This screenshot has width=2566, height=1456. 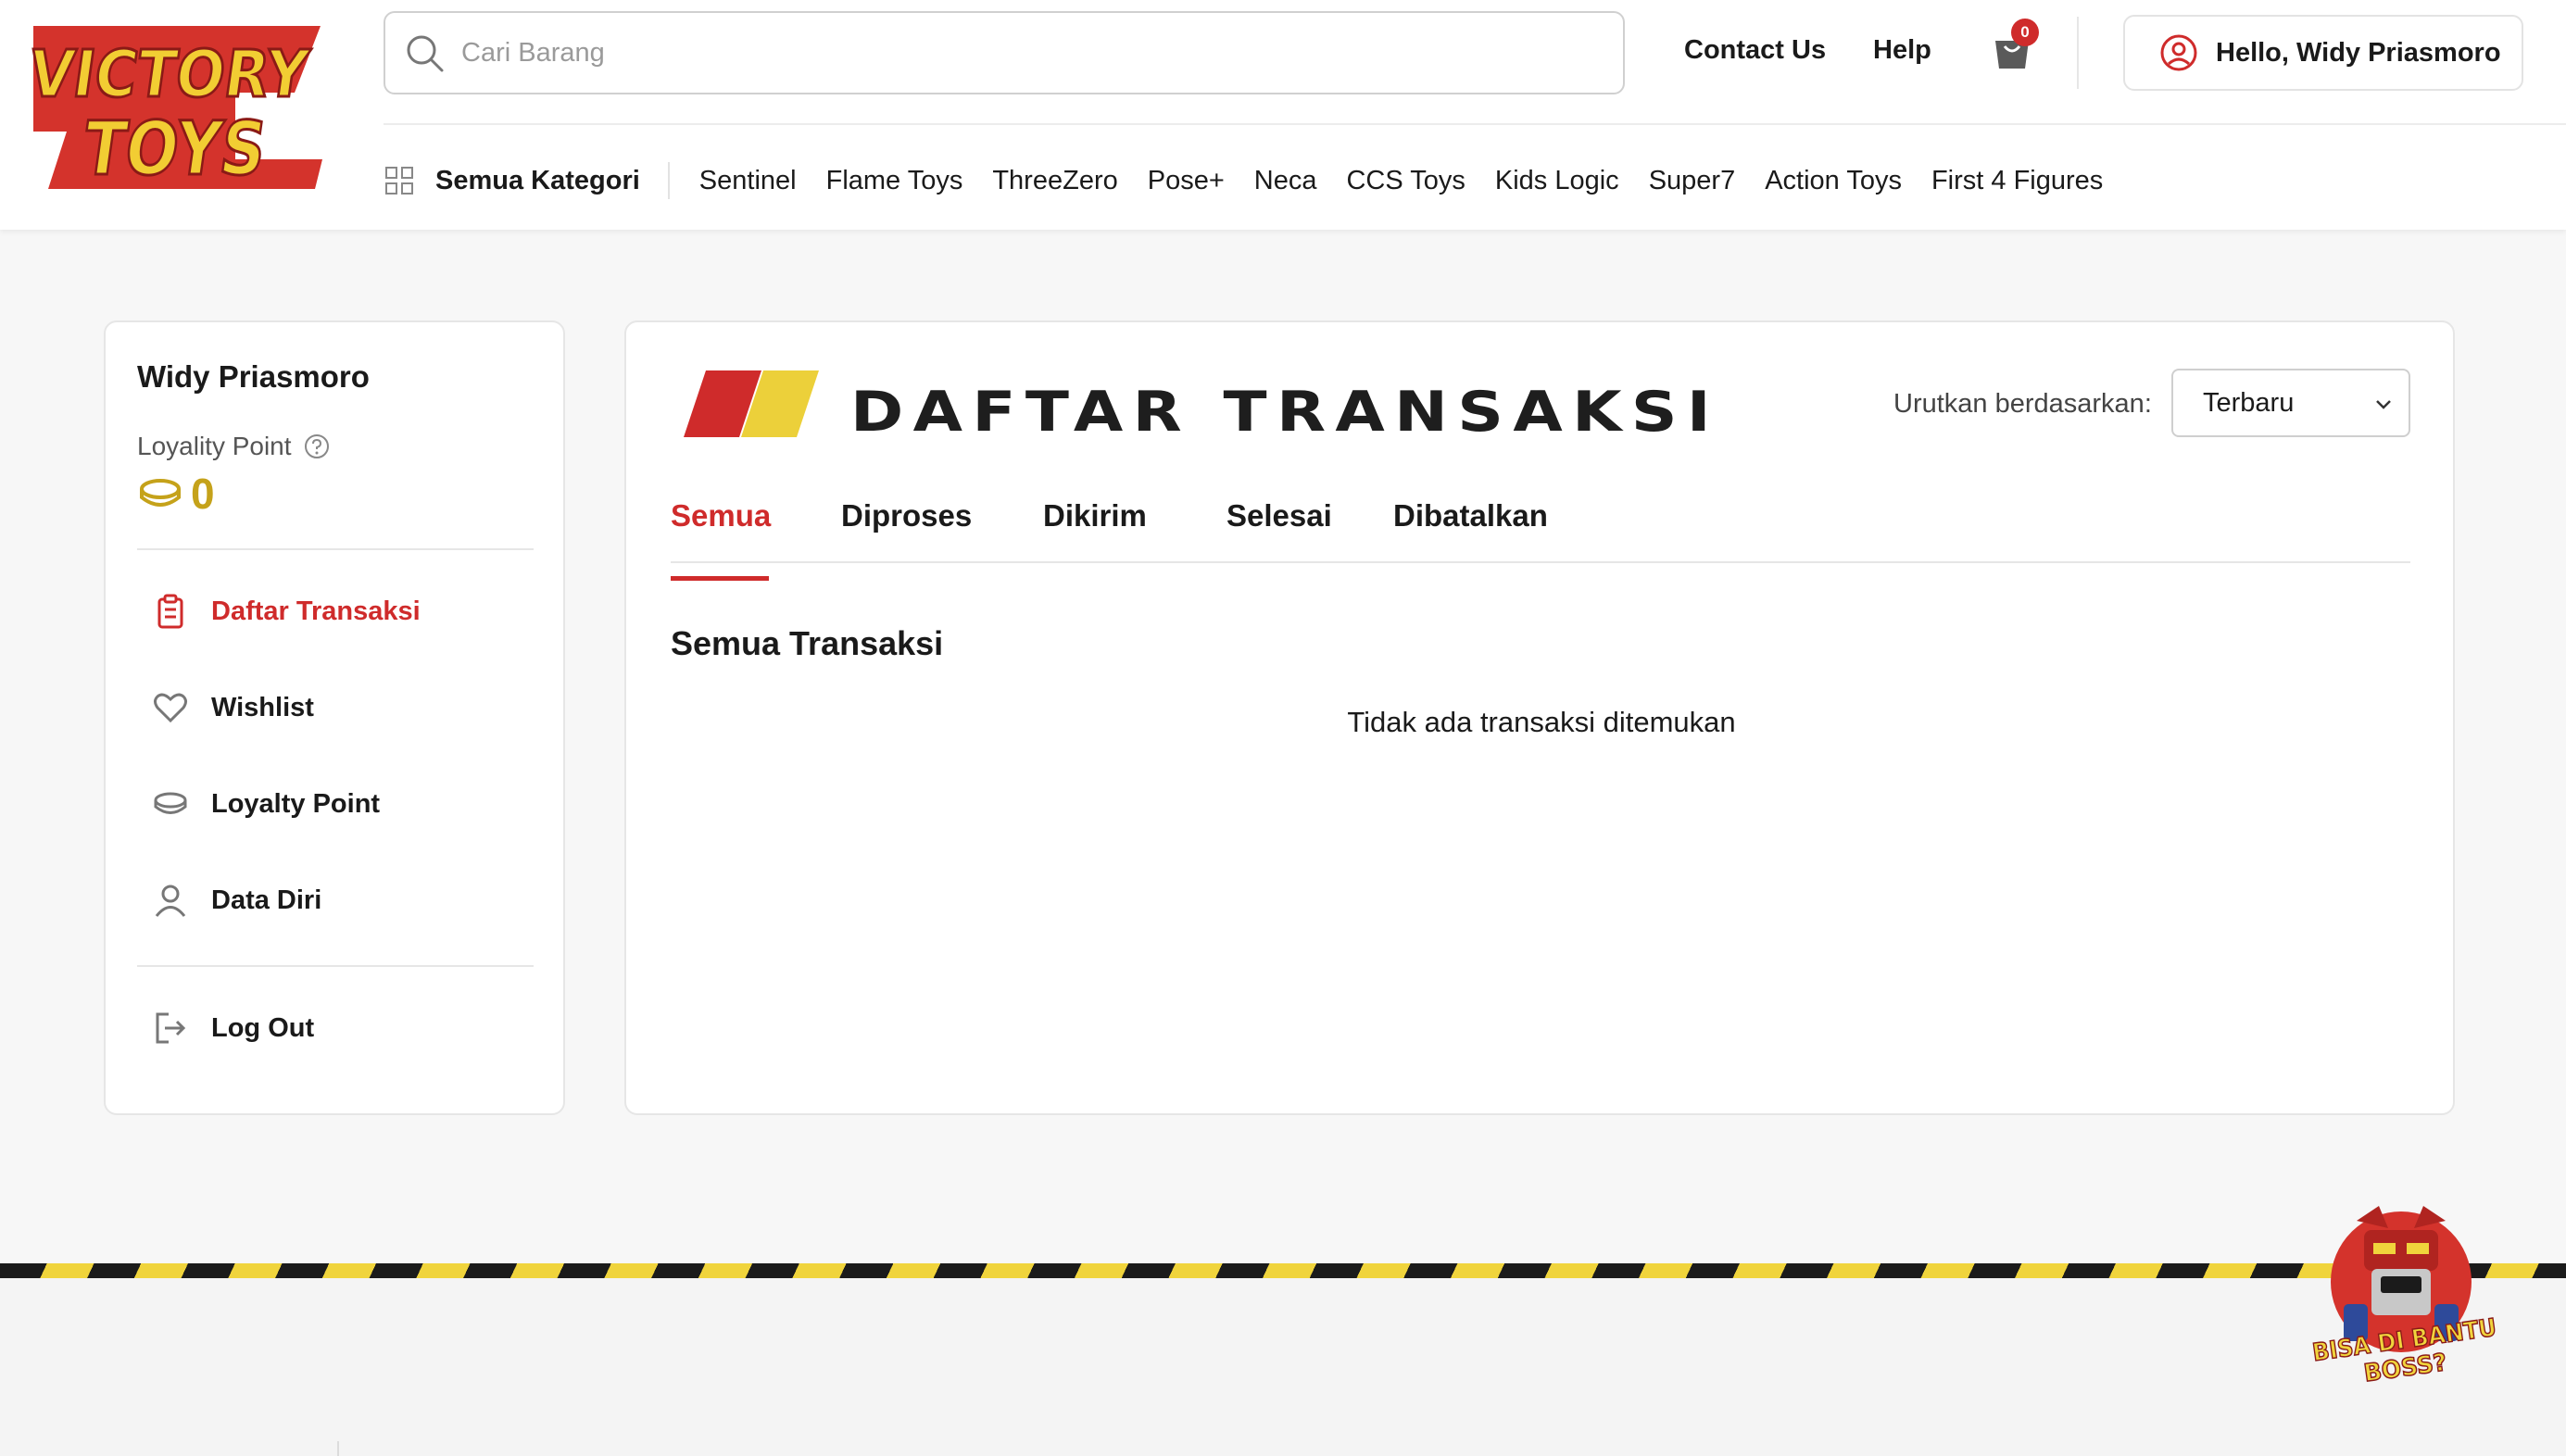 I want to click on sidebar-item-label: Data Diri, so click(x=266, y=900).